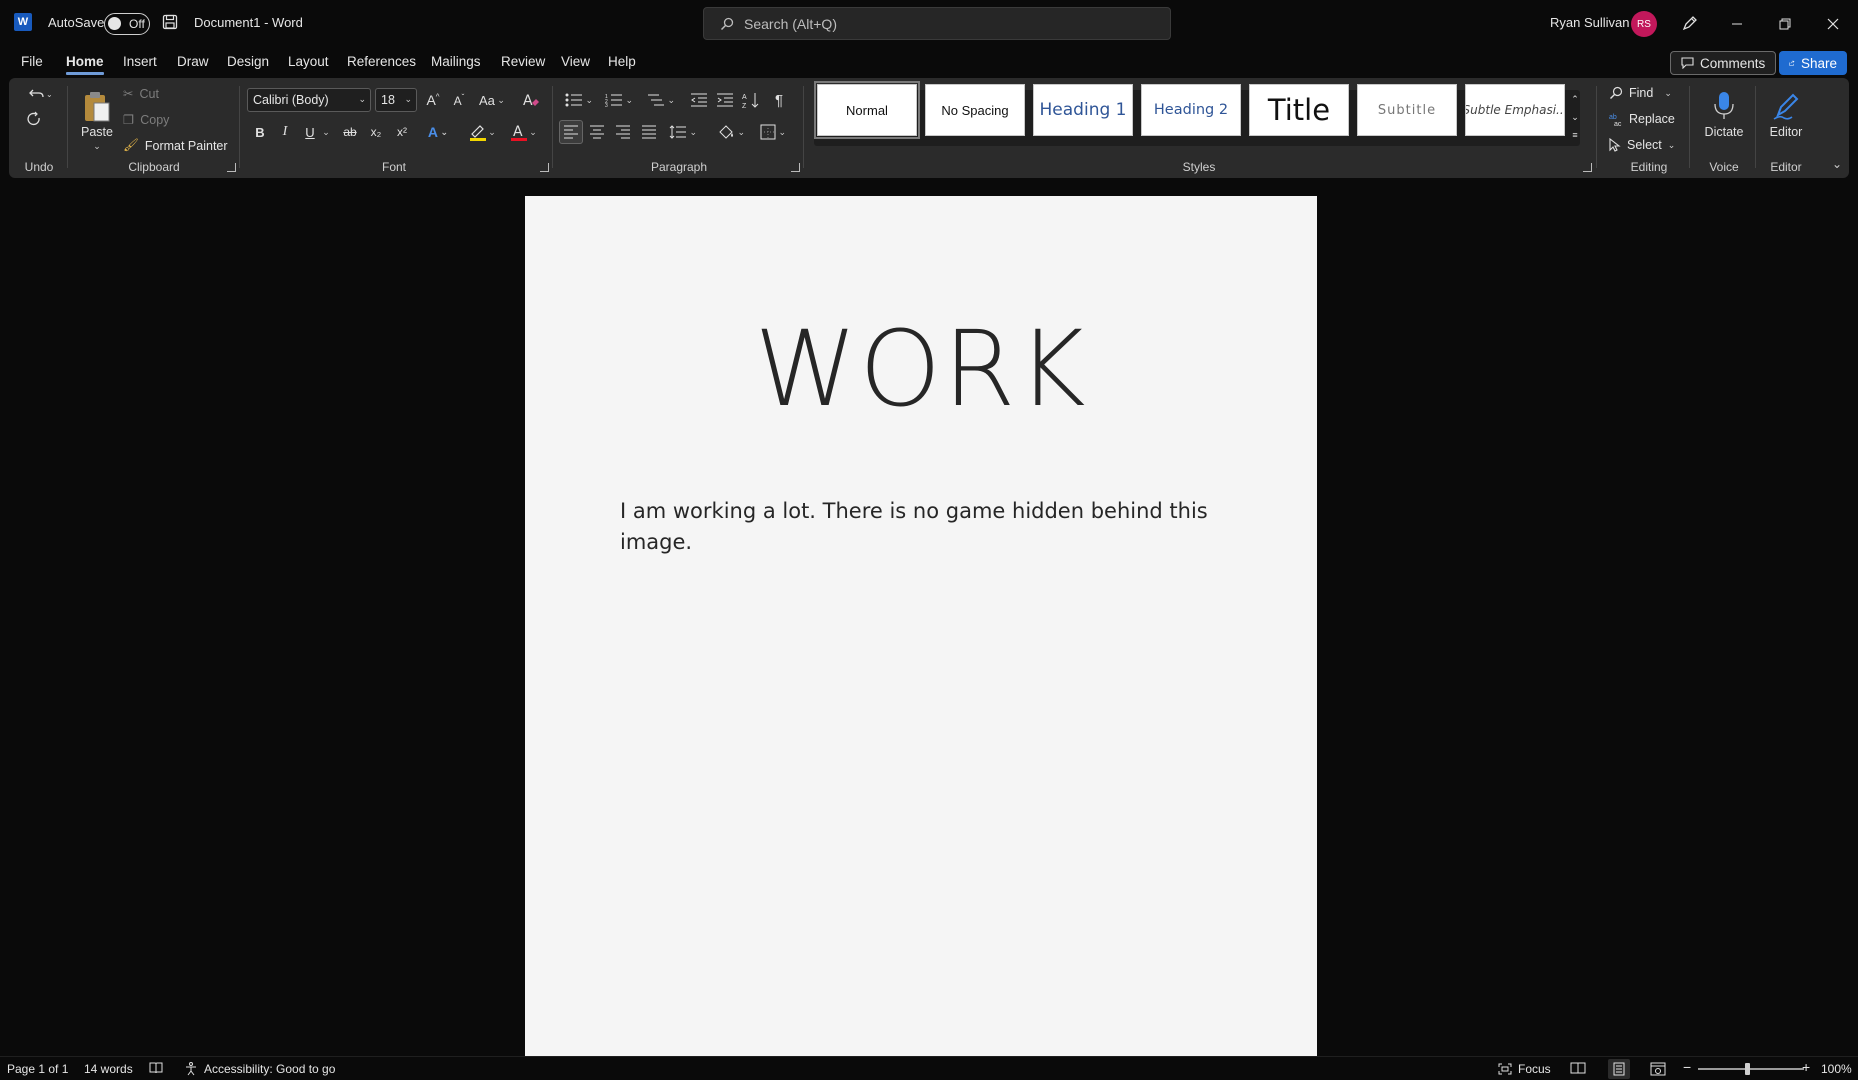 This screenshot has width=1858, height=1080. What do you see at coordinates (433, 100) in the screenshot?
I see `grow-font-button: A^` at bounding box center [433, 100].